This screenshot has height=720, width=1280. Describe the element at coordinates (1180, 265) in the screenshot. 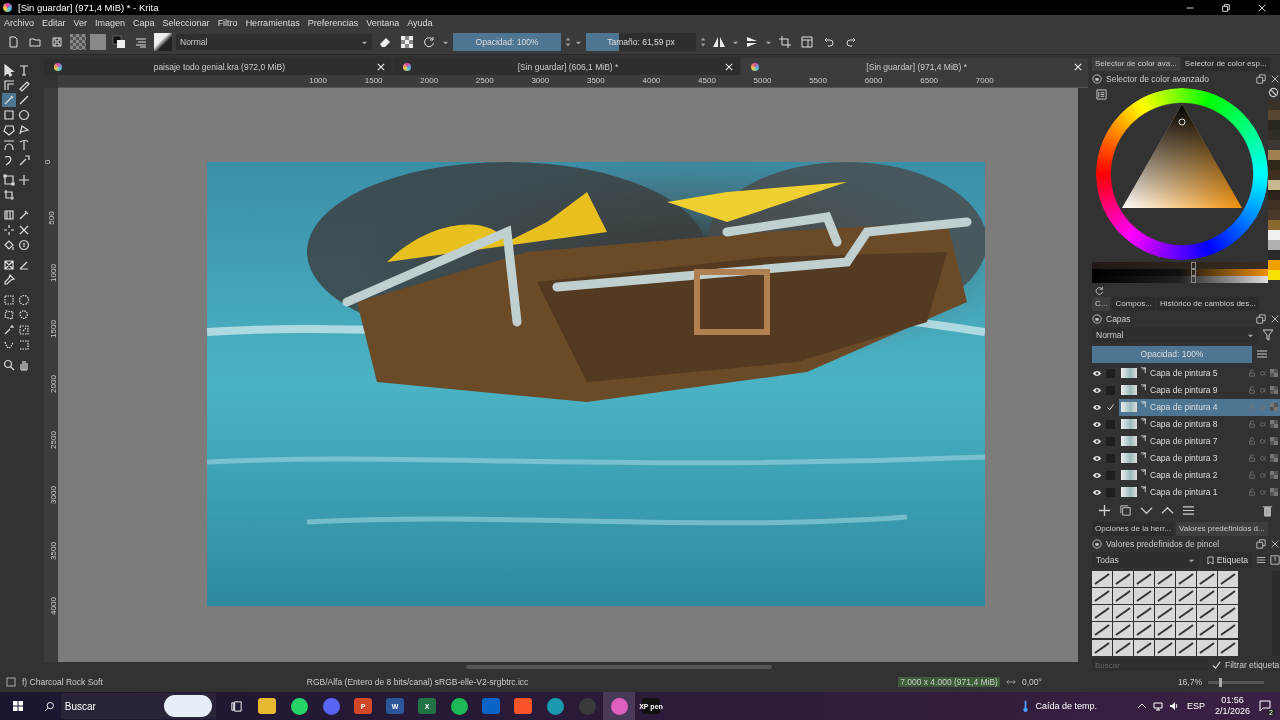

I see `color-slider` at that location.